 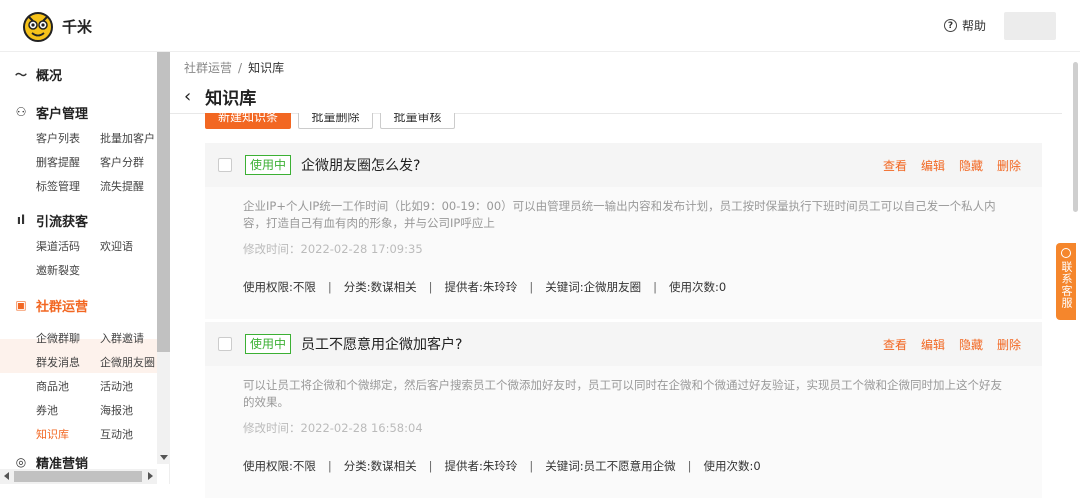 I want to click on contact-service-button: 联系客服, so click(x=1066, y=281).